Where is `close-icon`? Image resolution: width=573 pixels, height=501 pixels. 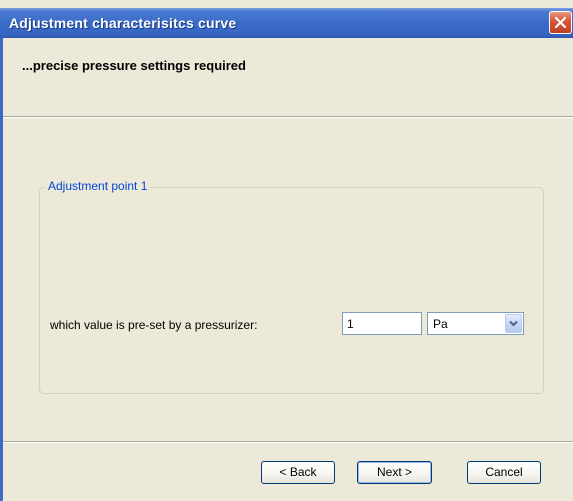
close-icon is located at coordinates (560, 22).